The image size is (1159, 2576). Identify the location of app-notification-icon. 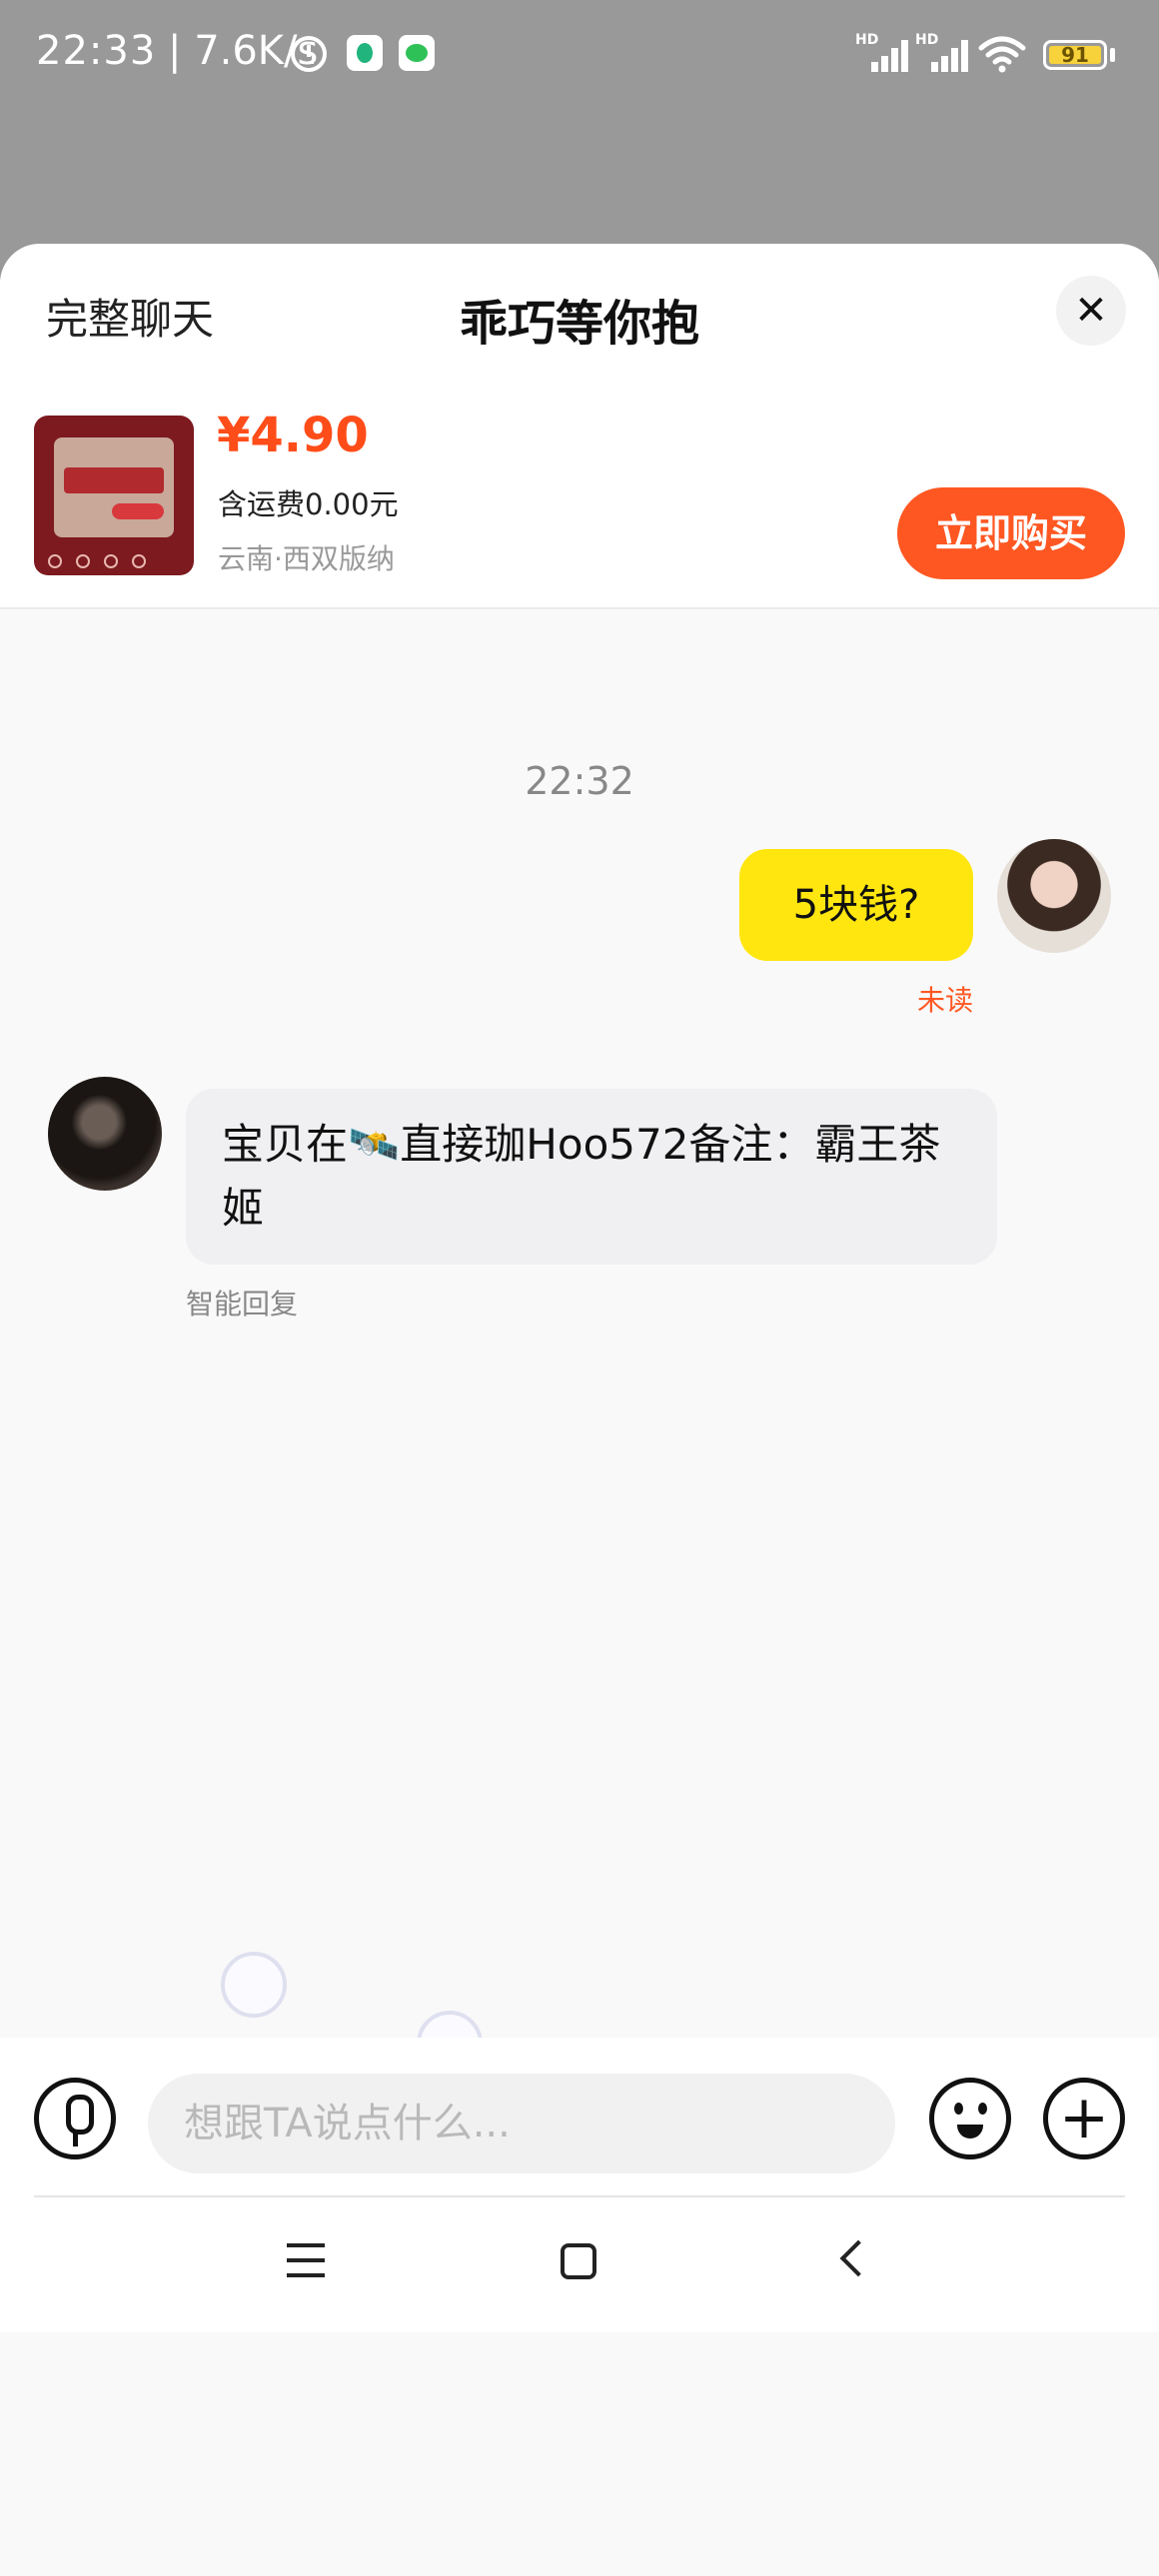
(365, 53).